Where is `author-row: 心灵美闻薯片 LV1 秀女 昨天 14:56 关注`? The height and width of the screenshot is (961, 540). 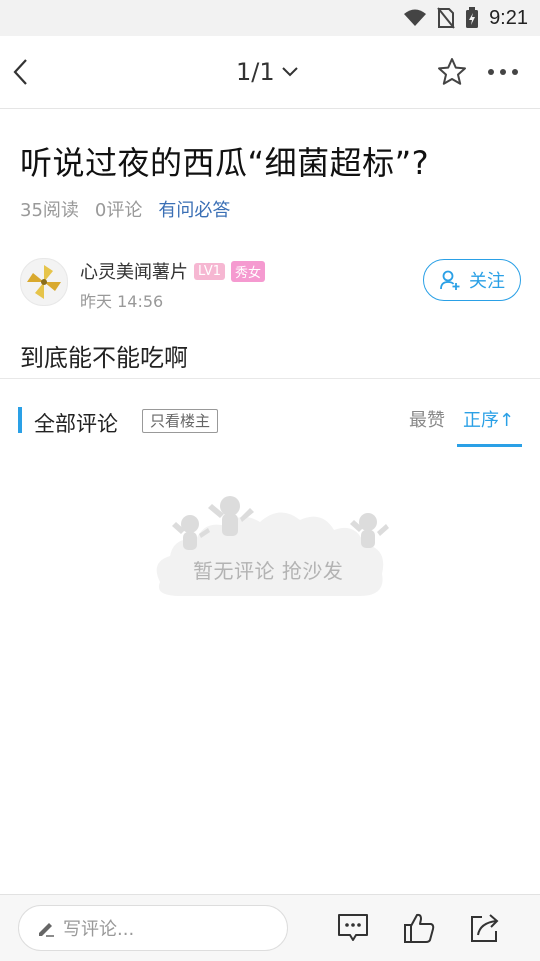 author-row: 心灵美闻薯片 LV1 秀女 昨天 14:56 关注 is located at coordinates (270, 284).